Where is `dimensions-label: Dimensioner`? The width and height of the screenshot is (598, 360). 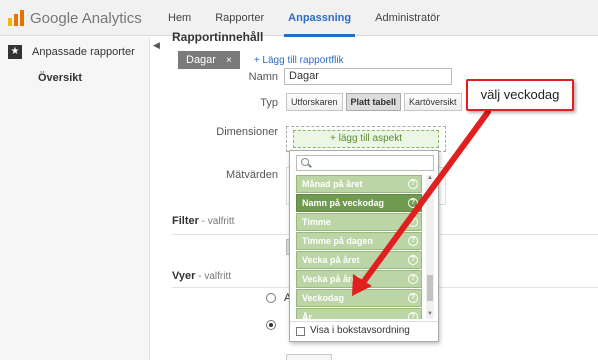
dimensions-label: Dimensioner is located at coordinates (247, 132).